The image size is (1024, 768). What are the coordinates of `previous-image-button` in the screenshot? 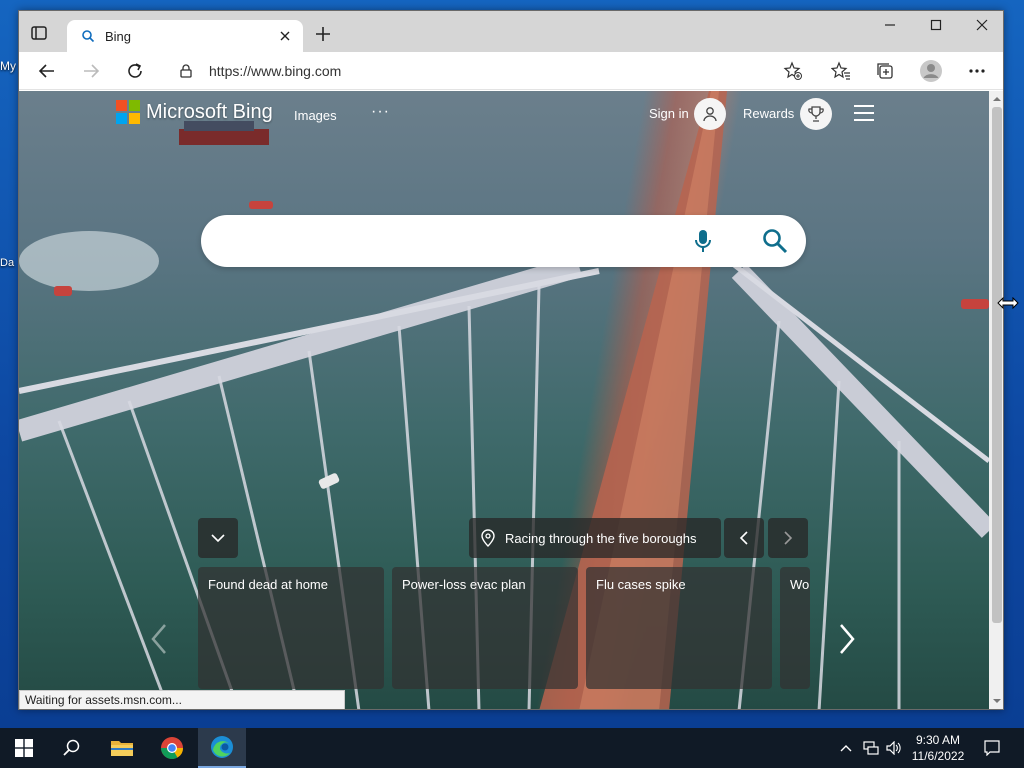 It's located at (744, 538).